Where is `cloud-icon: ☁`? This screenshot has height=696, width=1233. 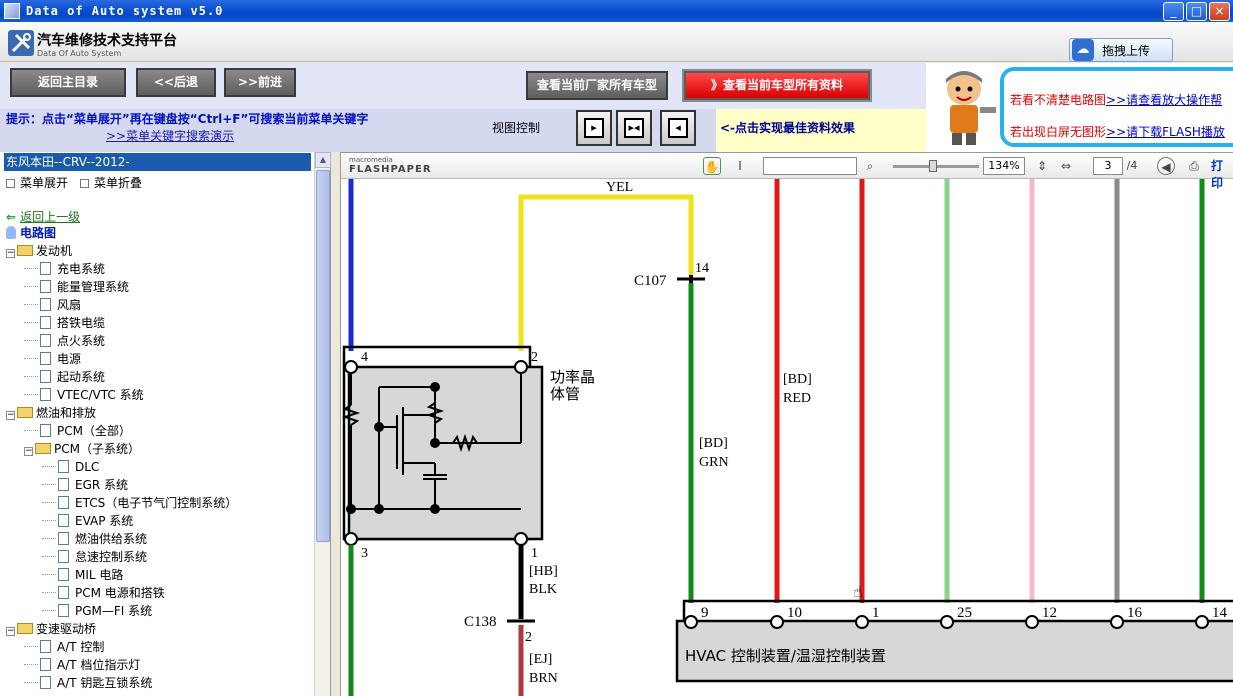
cloud-icon: ☁ is located at coordinates (1083, 50).